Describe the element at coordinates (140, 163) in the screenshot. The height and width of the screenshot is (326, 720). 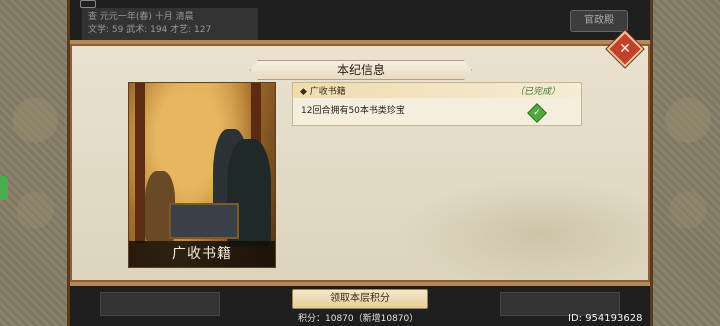
I see `pillar-shape` at that location.